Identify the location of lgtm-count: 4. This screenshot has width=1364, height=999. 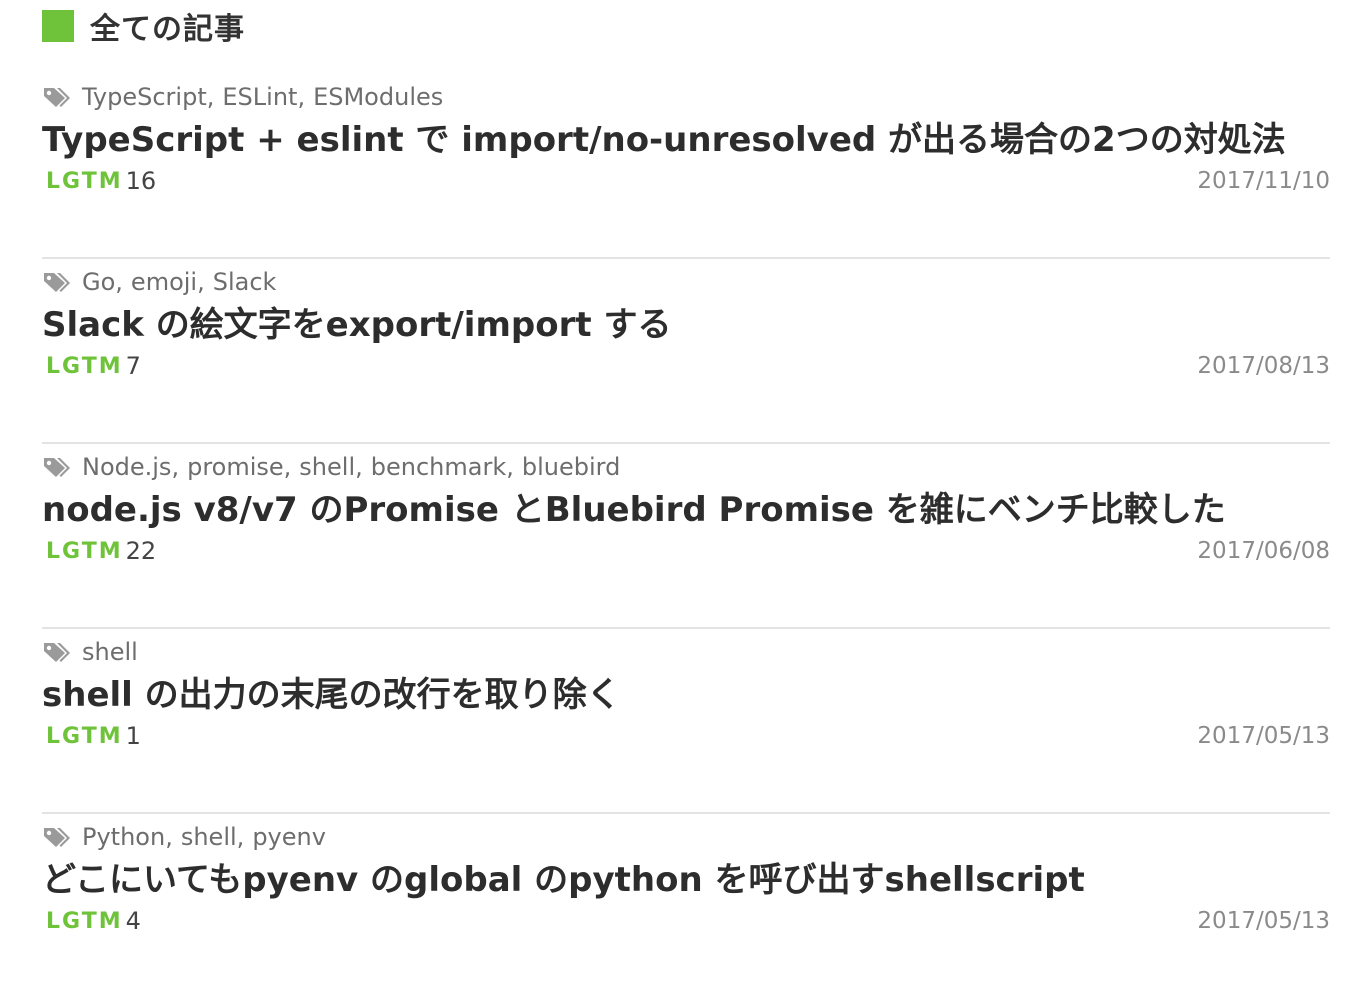
(133, 921).